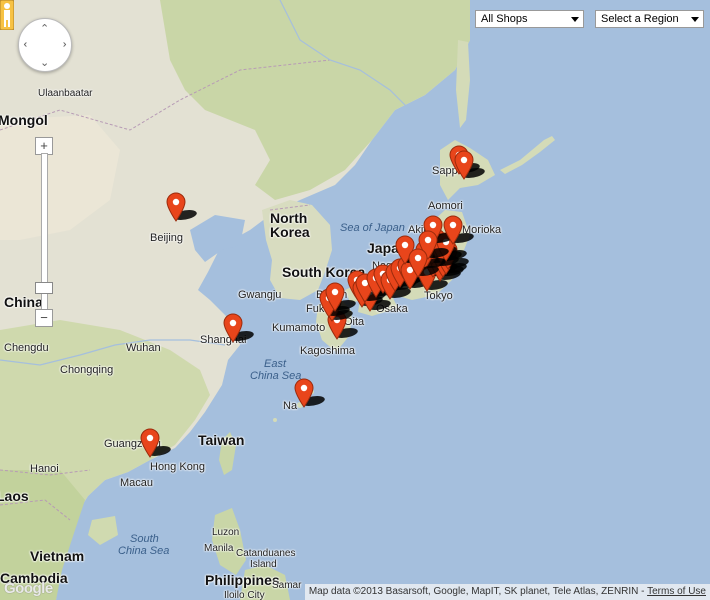  What do you see at coordinates (244, 595) in the screenshot?
I see `label-iloilo: Iloilo City` at bounding box center [244, 595].